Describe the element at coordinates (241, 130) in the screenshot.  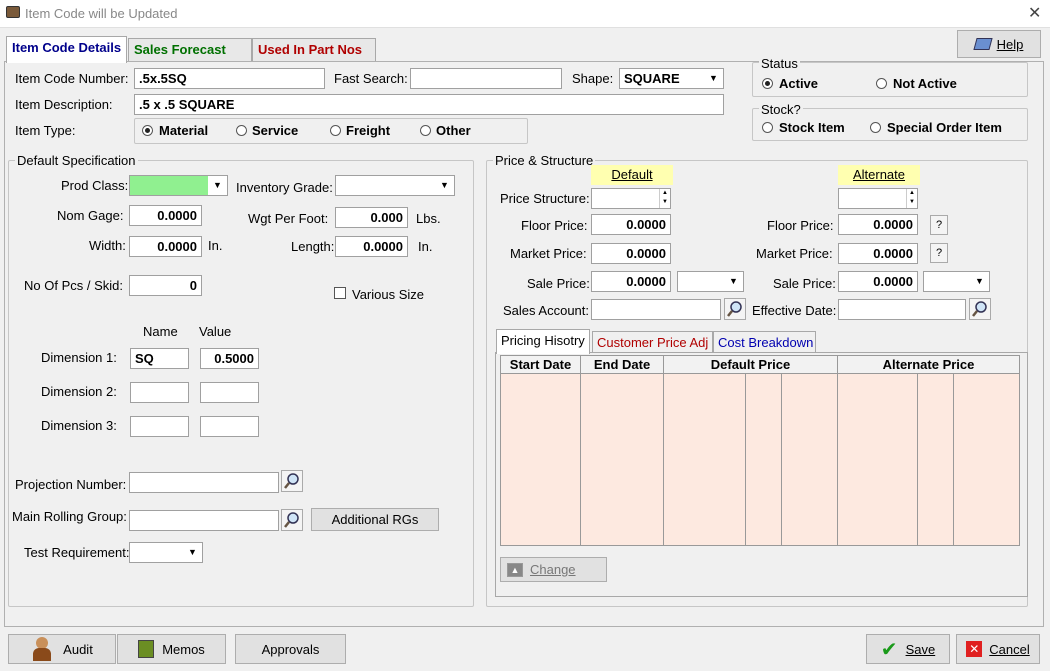
I see `radio-service` at that location.